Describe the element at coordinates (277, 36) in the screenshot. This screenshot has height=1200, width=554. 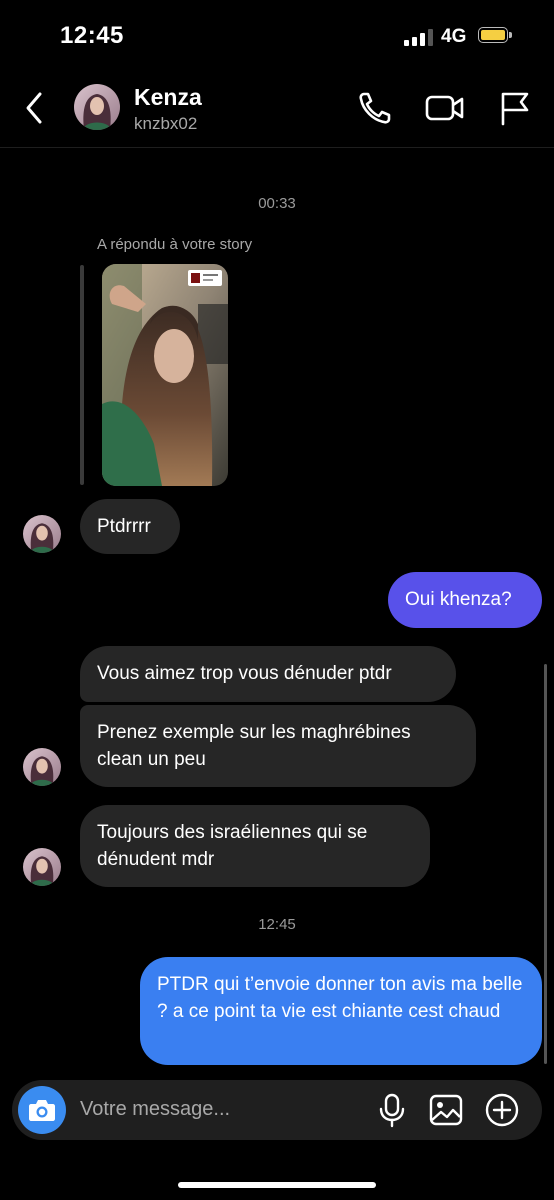
I see `status-bar: 12:45 4G` at that location.